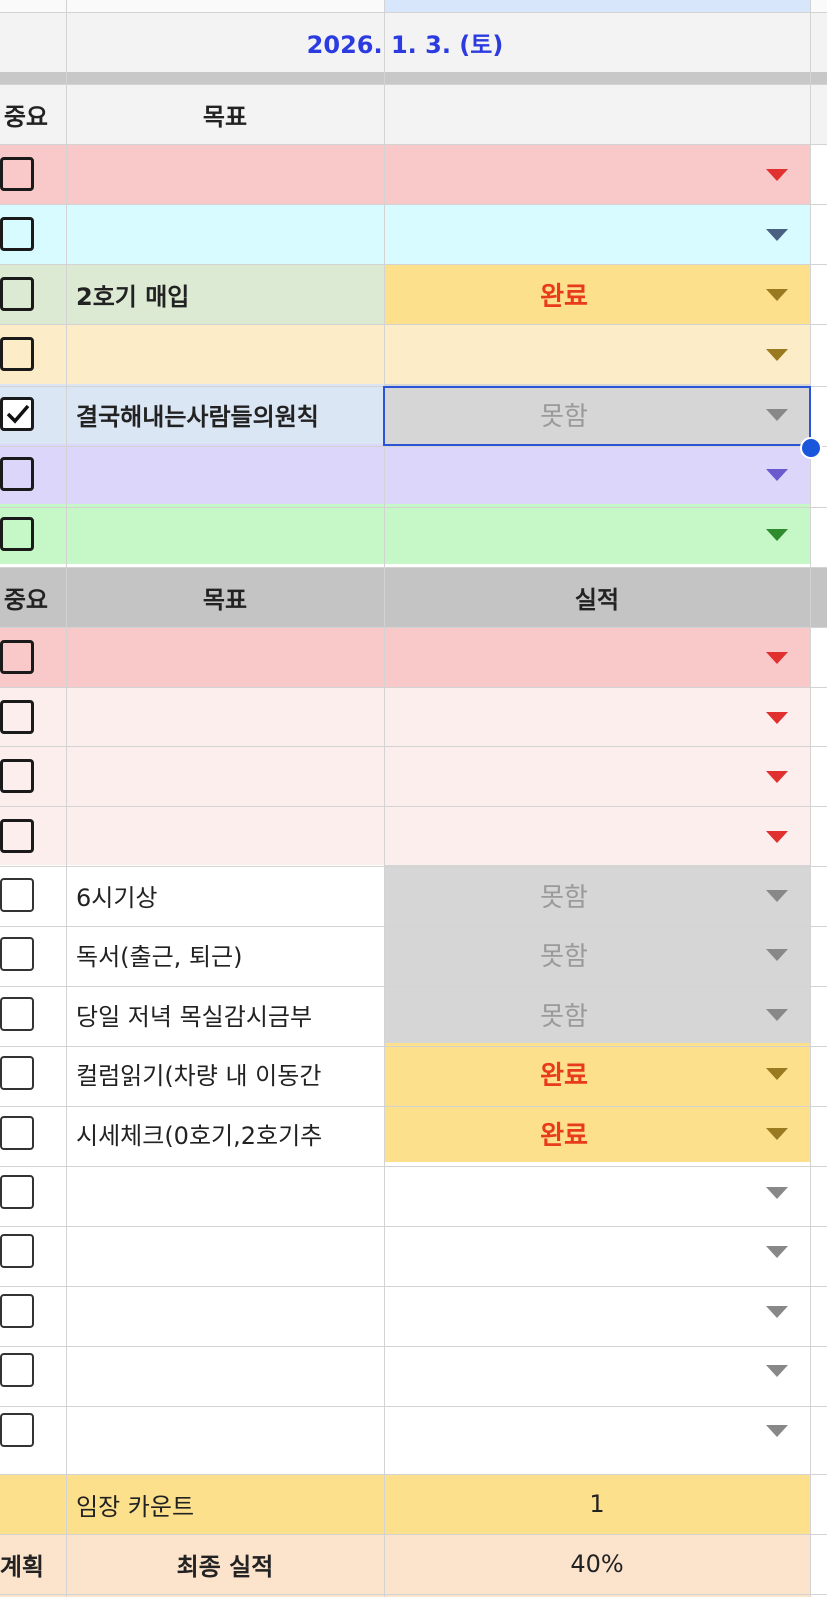 The width and height of the screenshot is (827, 1597). Describe the element at coordinates (597, 1504) in the screenshot. I see `count-value: 1` at that location.